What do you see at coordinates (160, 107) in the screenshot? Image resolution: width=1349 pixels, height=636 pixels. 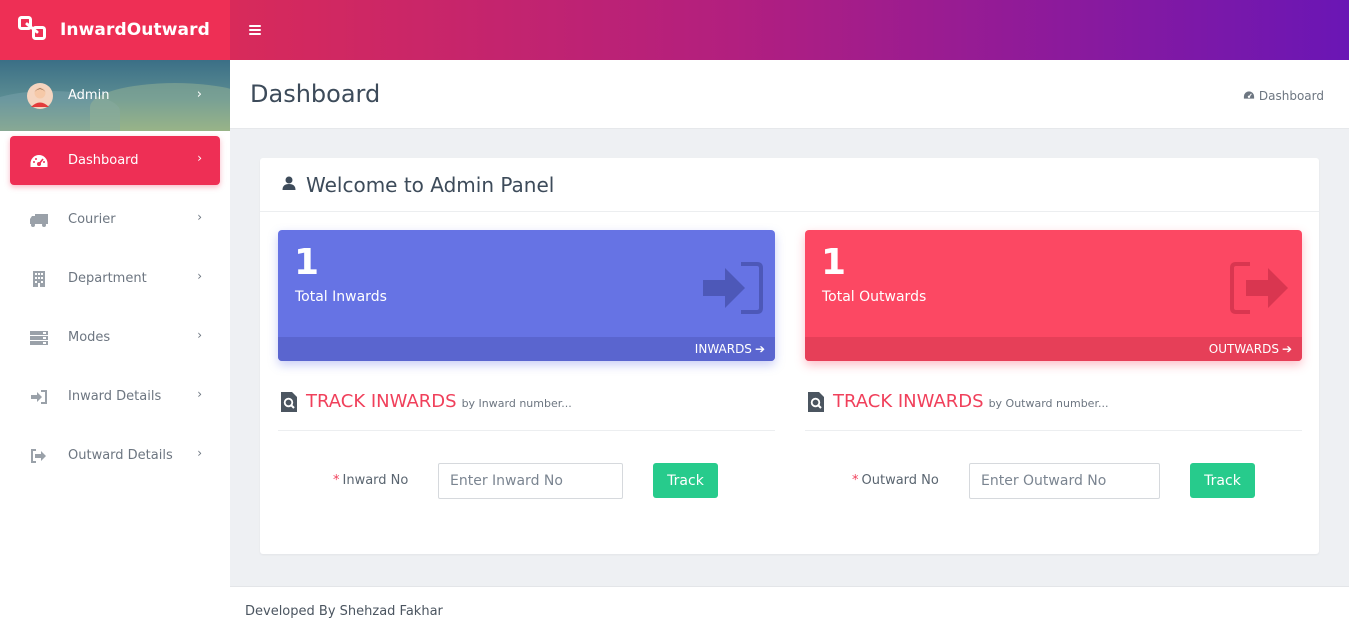 I see `user-panel-background` at bounding box center [160, 107].